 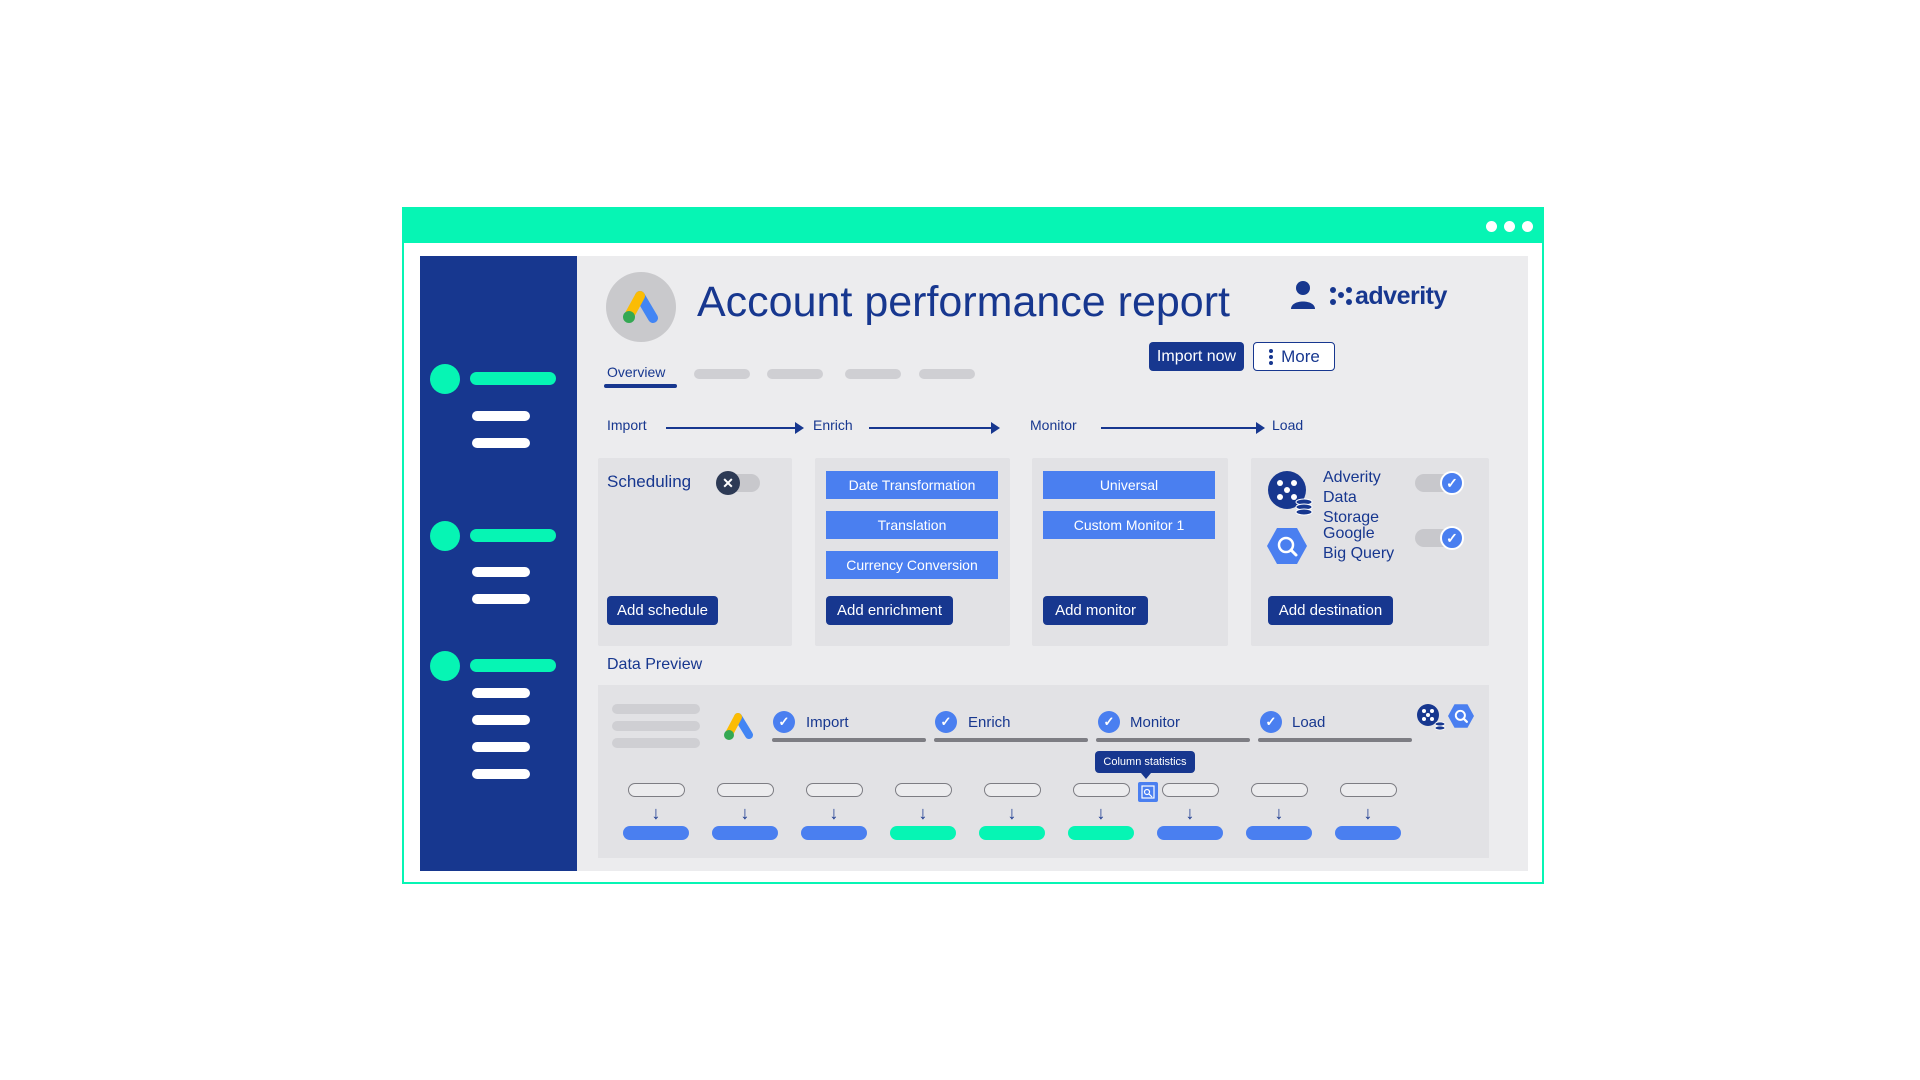 What do you see at coordinates (513, 665) in the screenshot?
I see `sidebar-section-3-title` at bounding box center [513, 665].